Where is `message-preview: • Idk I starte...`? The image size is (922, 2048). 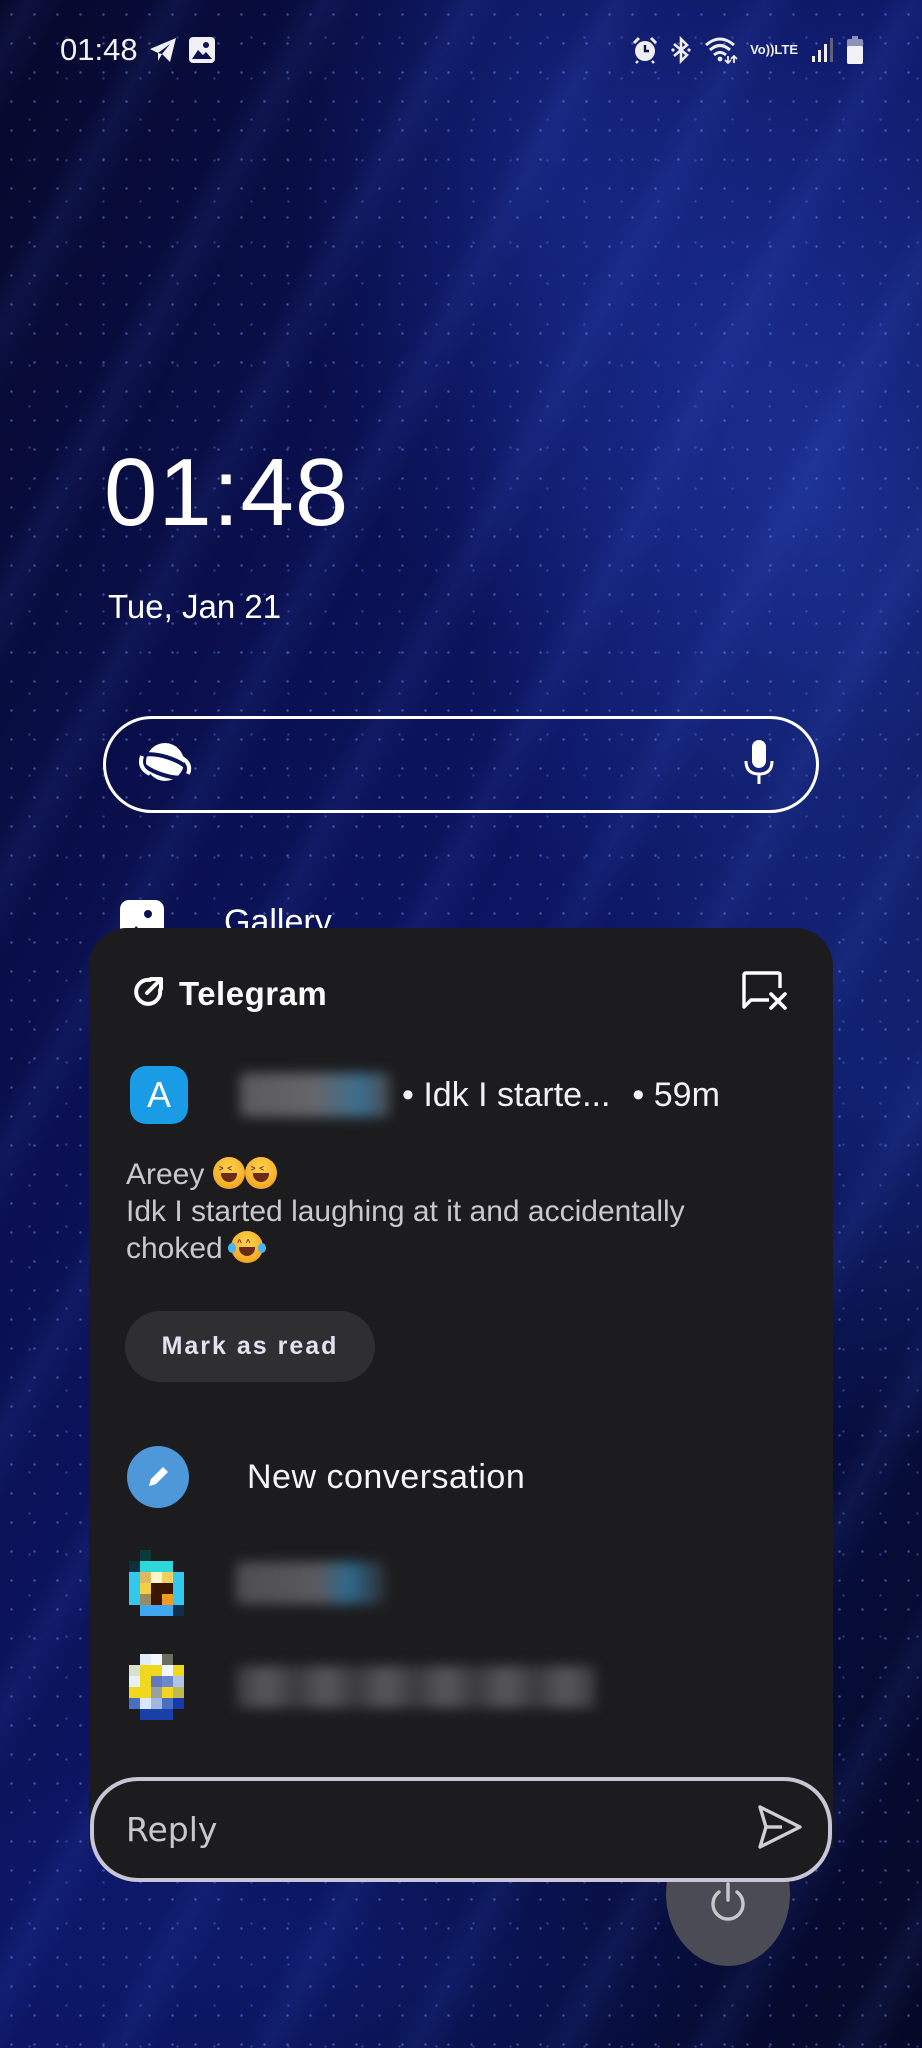
message-preview: • Idk I starte... is located at coordinates (506, 1094).